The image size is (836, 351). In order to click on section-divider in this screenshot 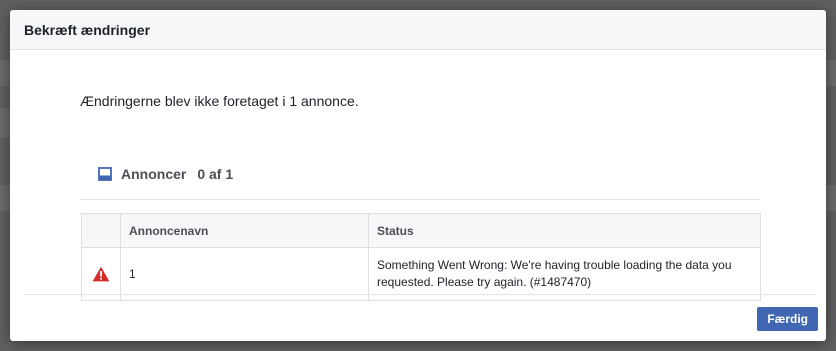, I will do `click(420, 199)`.